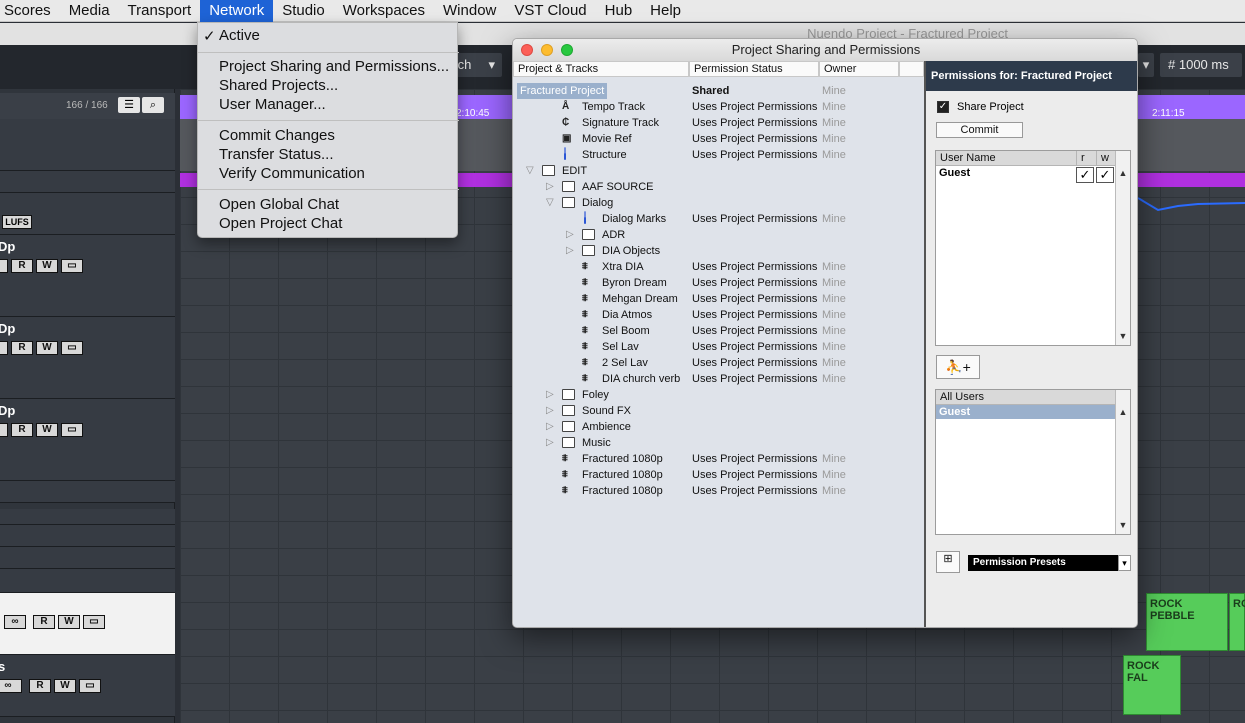  Describe the element at coordinates (292, 173) in the screenshot. I see `menu-item-verify-communication: Verify Communication` at that location.